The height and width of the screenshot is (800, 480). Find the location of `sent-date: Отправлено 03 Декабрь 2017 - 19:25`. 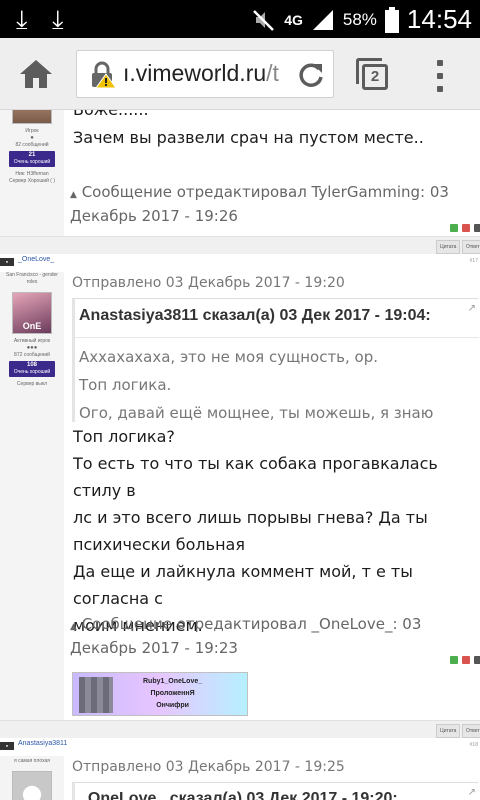

sent-date: Отправлено 03 Декабрь 2017 - 19:25 is located at coordinates (208, 767).